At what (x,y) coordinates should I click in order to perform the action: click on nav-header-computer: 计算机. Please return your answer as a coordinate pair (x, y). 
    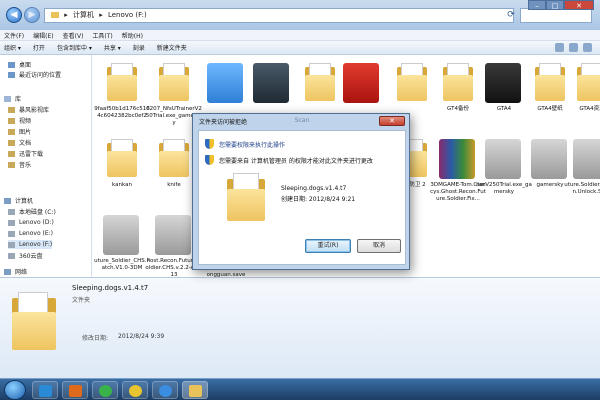
    Looking at the image, I should click on (18, 200).